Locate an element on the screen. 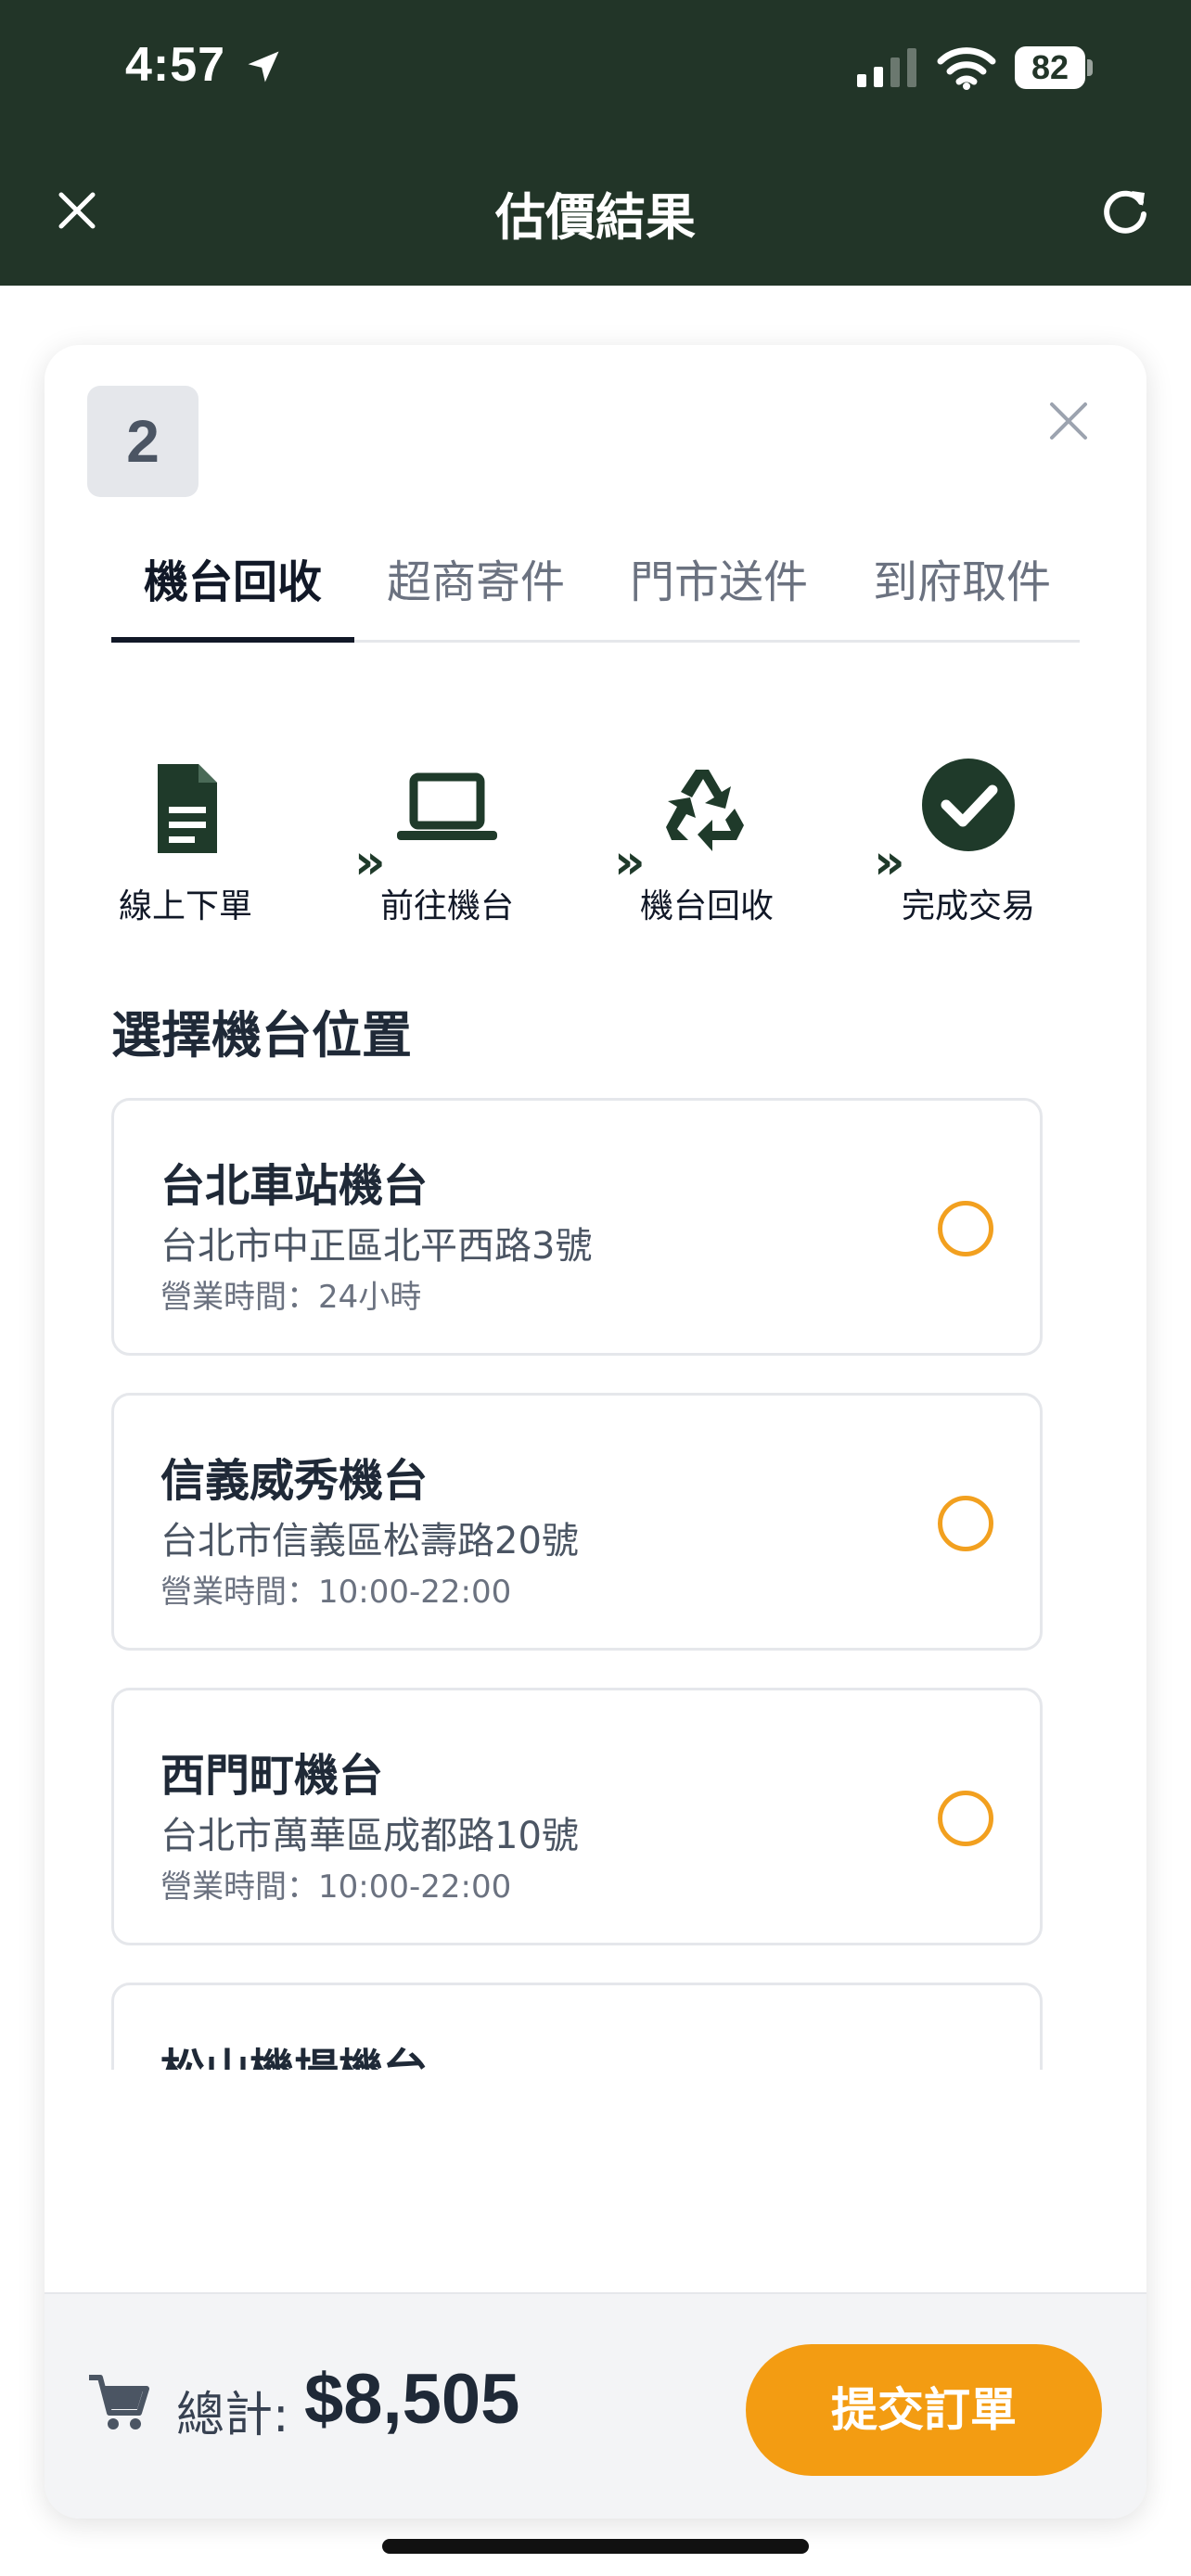  location-address: 台北市萬華區成都路10號 is located at coordinates (369, 1836).